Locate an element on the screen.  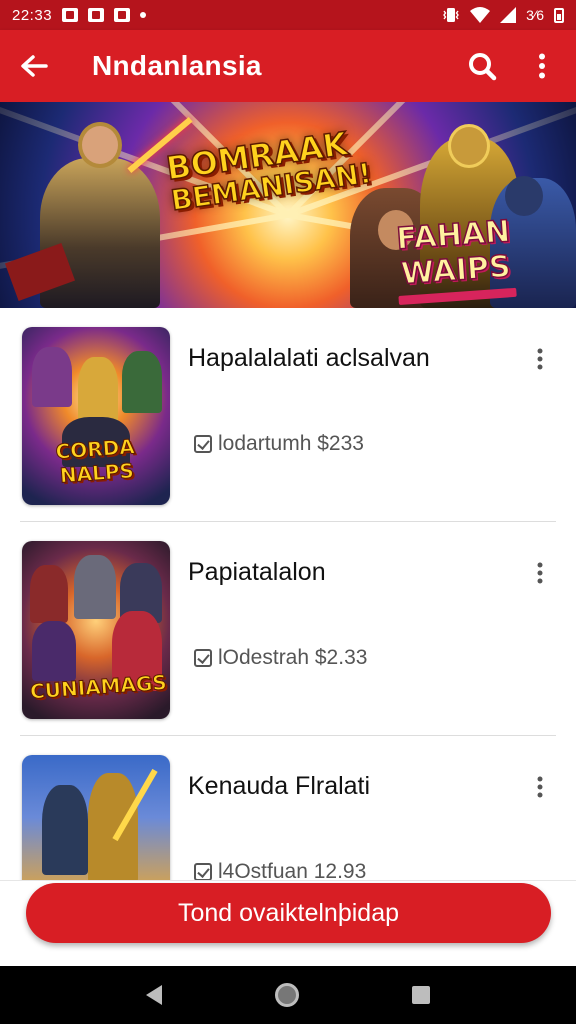
thumbnail-logo: CORDA NALPS is located at coordinates (95, 461).